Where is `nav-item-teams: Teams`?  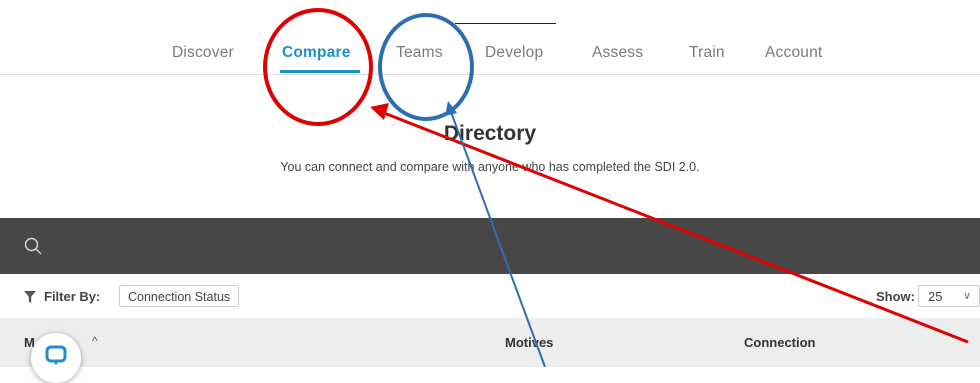 nav-item-teams: Teams is located at coordinates (419, 53).